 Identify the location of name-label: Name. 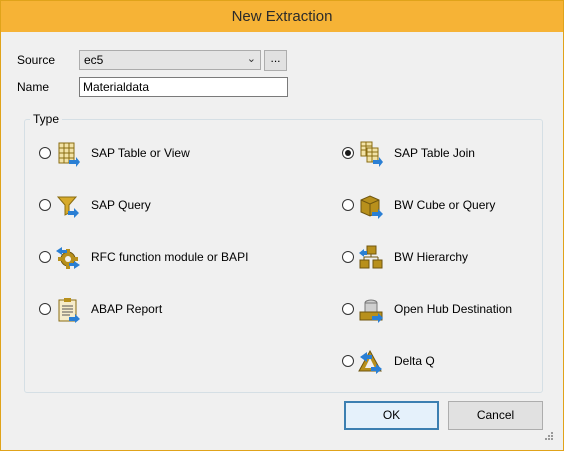
(33, 87).